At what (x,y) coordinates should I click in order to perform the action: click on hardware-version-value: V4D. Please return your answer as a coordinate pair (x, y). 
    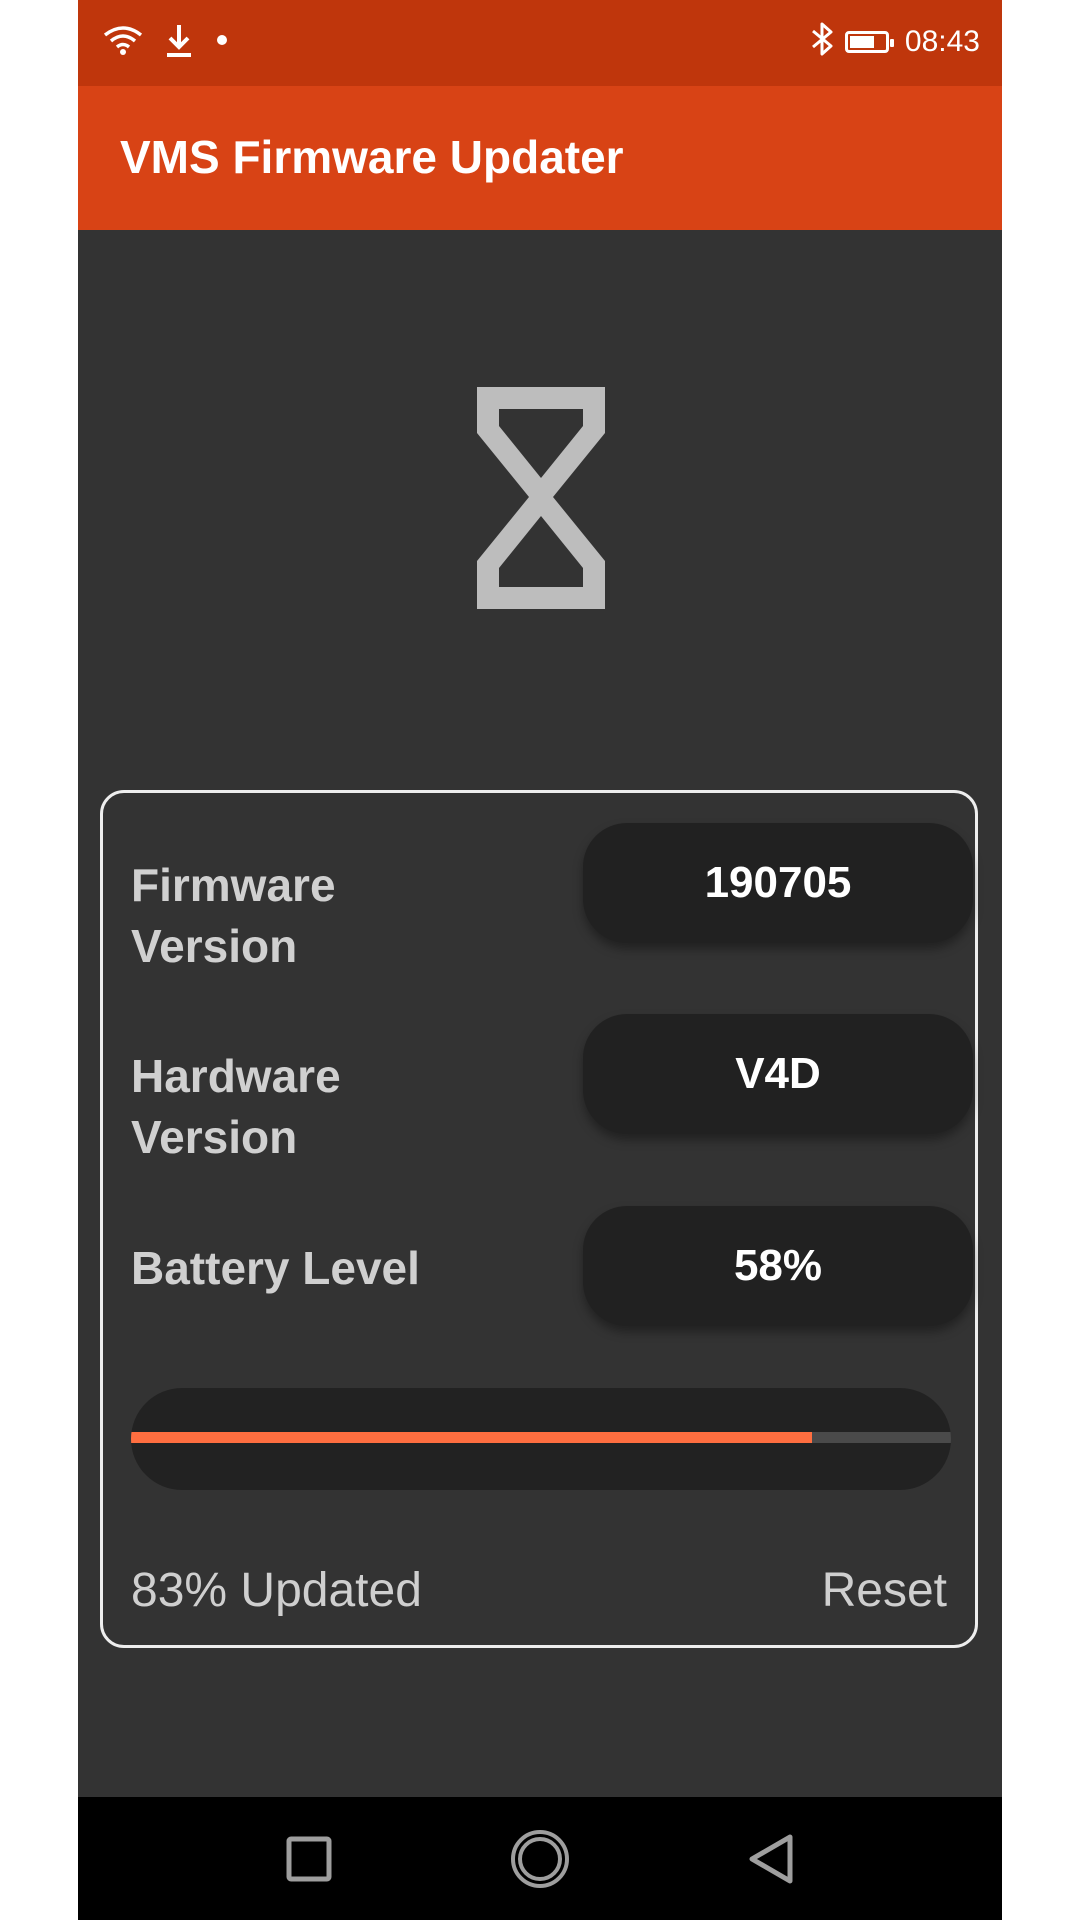
    Looking at the image, I should click on (778, 1074).